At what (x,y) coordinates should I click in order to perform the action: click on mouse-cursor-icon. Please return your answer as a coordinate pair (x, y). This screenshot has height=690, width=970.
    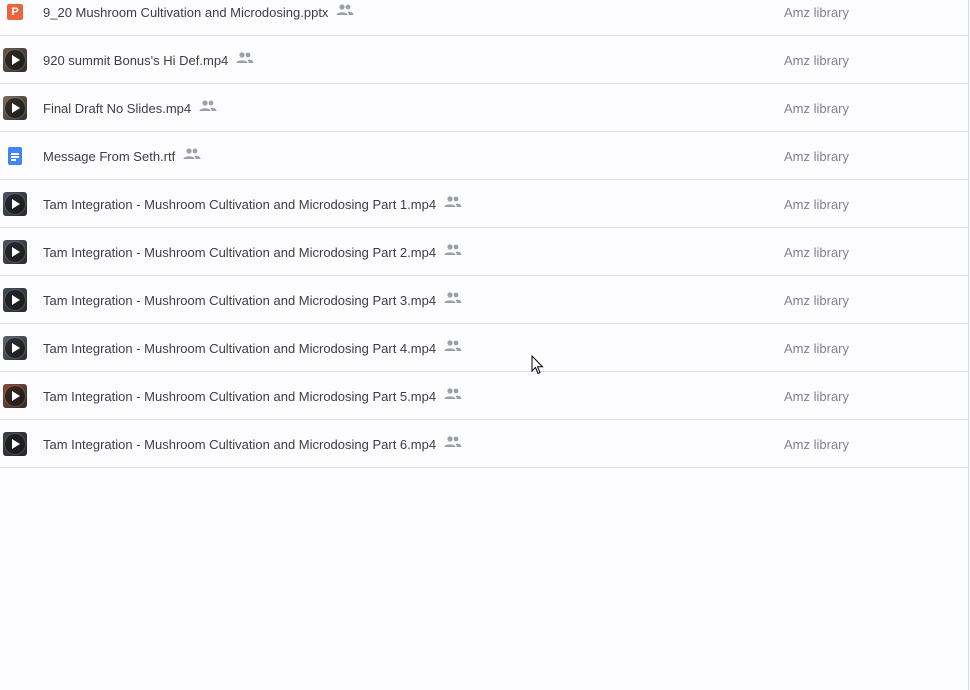
    Looking at the image, I should click on (537, 365).